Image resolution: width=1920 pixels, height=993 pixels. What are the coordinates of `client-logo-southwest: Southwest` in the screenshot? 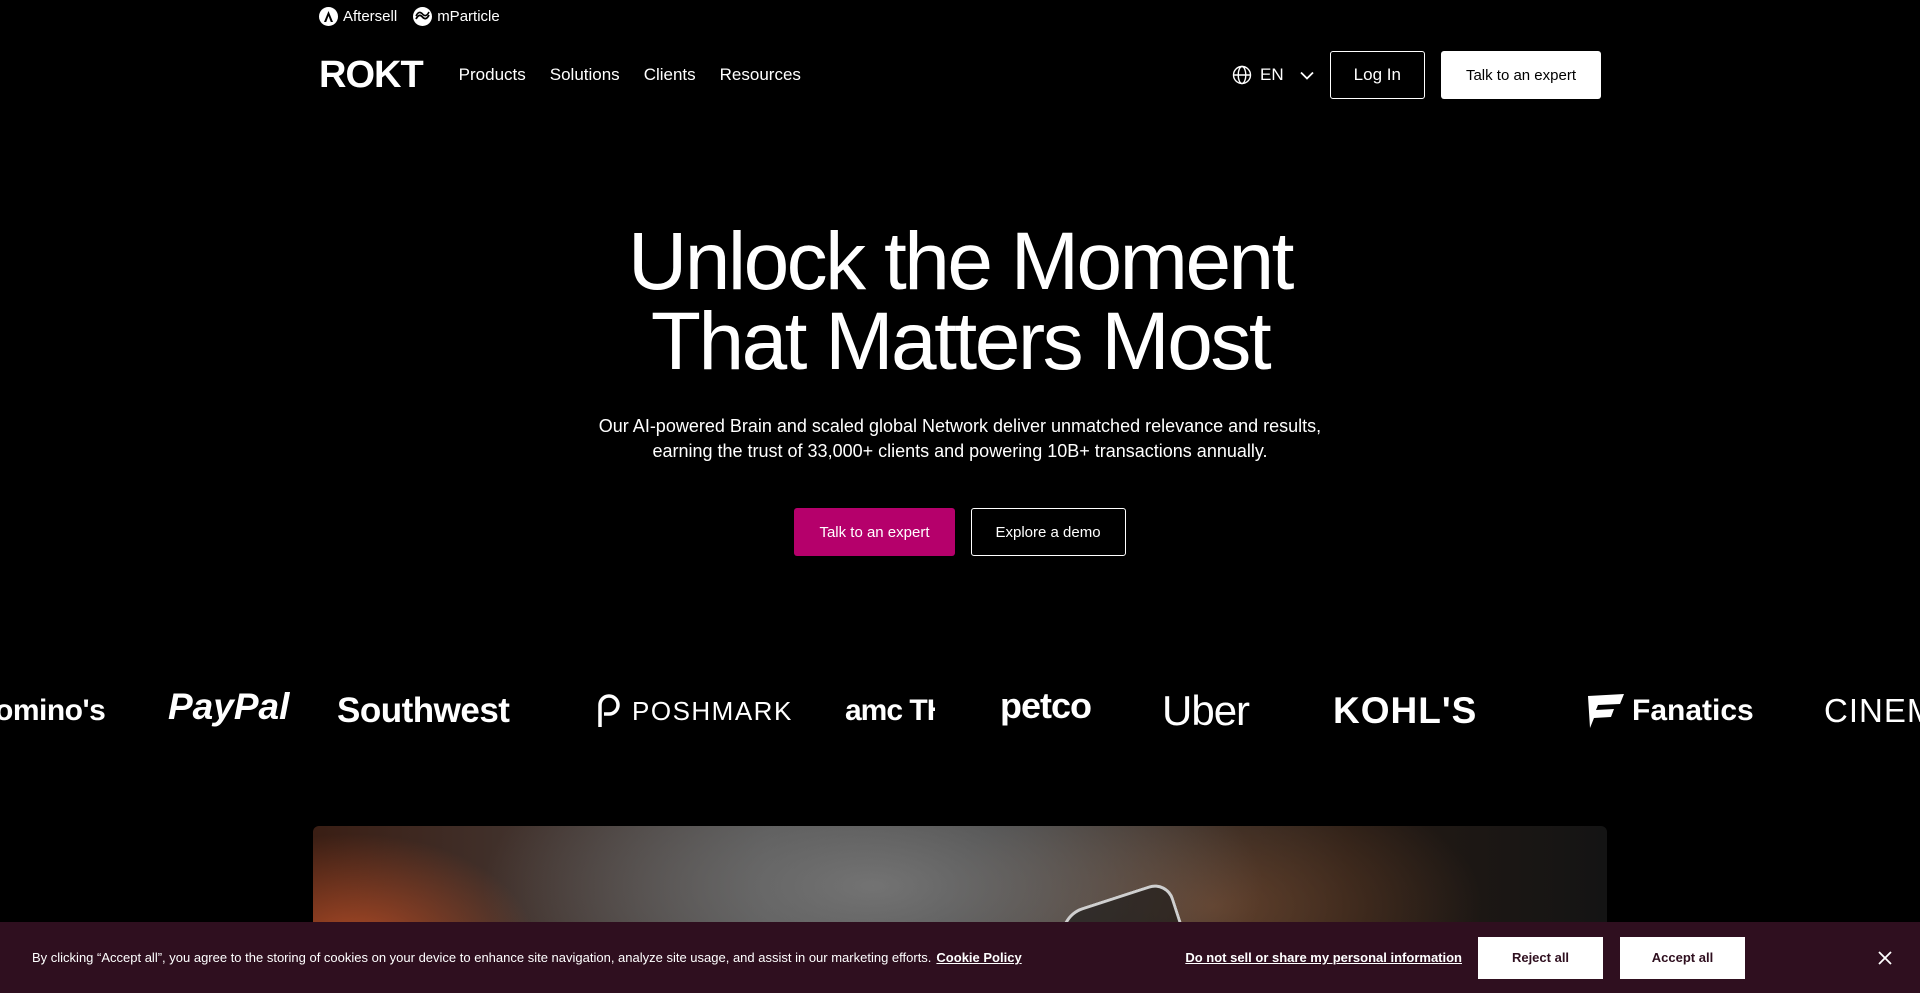 It's located at (423, 710).